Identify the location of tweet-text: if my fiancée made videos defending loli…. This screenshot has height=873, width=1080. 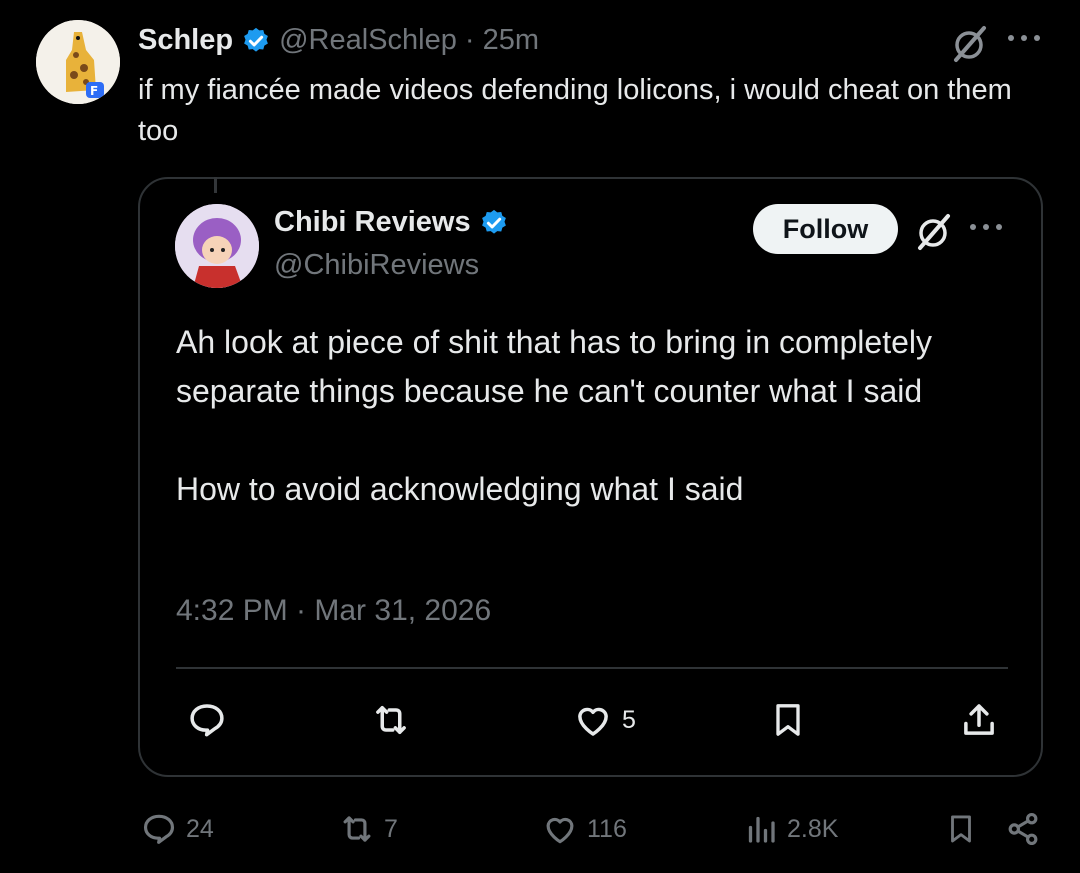
(575, 110).